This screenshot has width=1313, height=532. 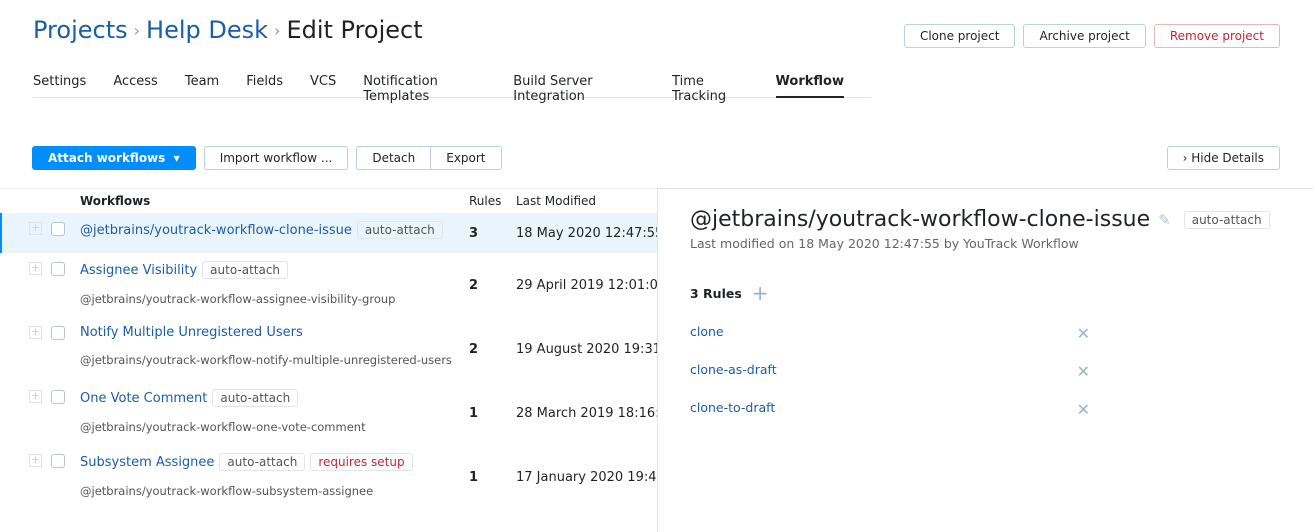 What do you see at coordinates (760, 293) in the screenshot?
I see `add-rule-icon: +` at bounding box center [760, 293].